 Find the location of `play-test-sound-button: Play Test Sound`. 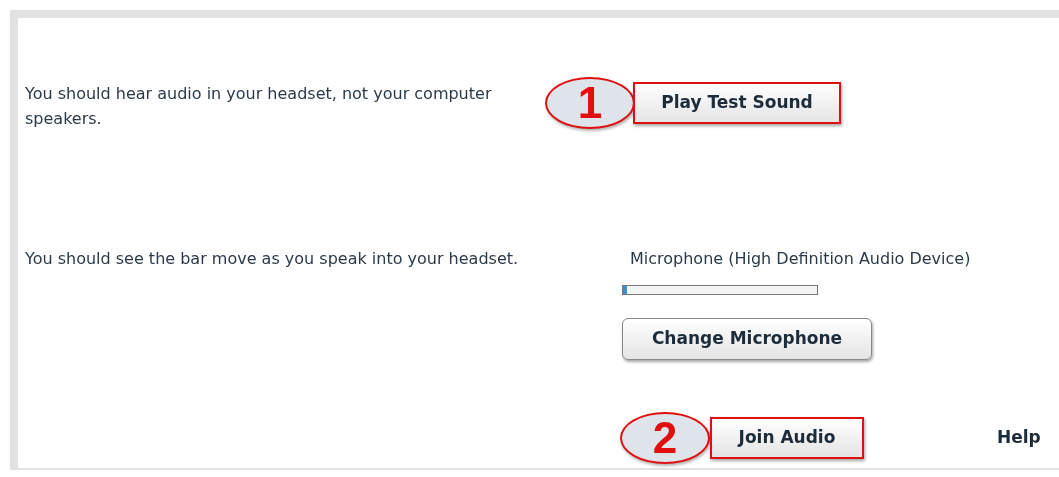

play-test-sound-button: Play Test Sound is located at coordinates (737, 103).